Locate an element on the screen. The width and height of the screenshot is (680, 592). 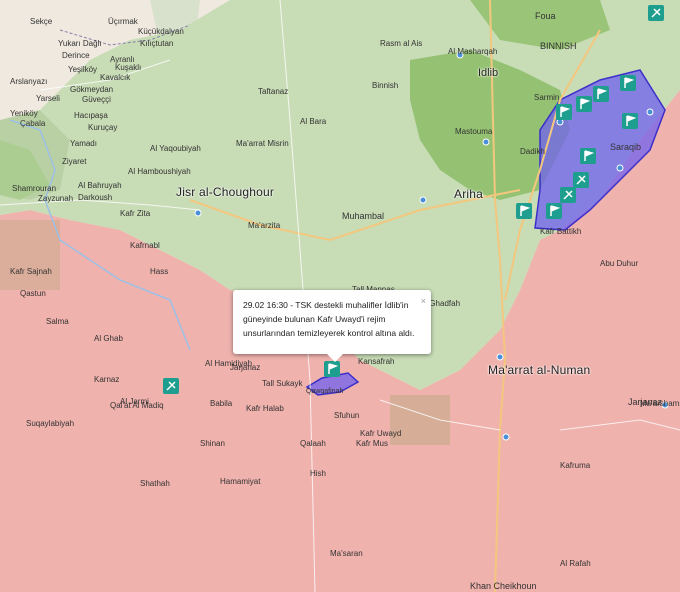
village-label: Üçırmak is located at coordinates (123, 21).